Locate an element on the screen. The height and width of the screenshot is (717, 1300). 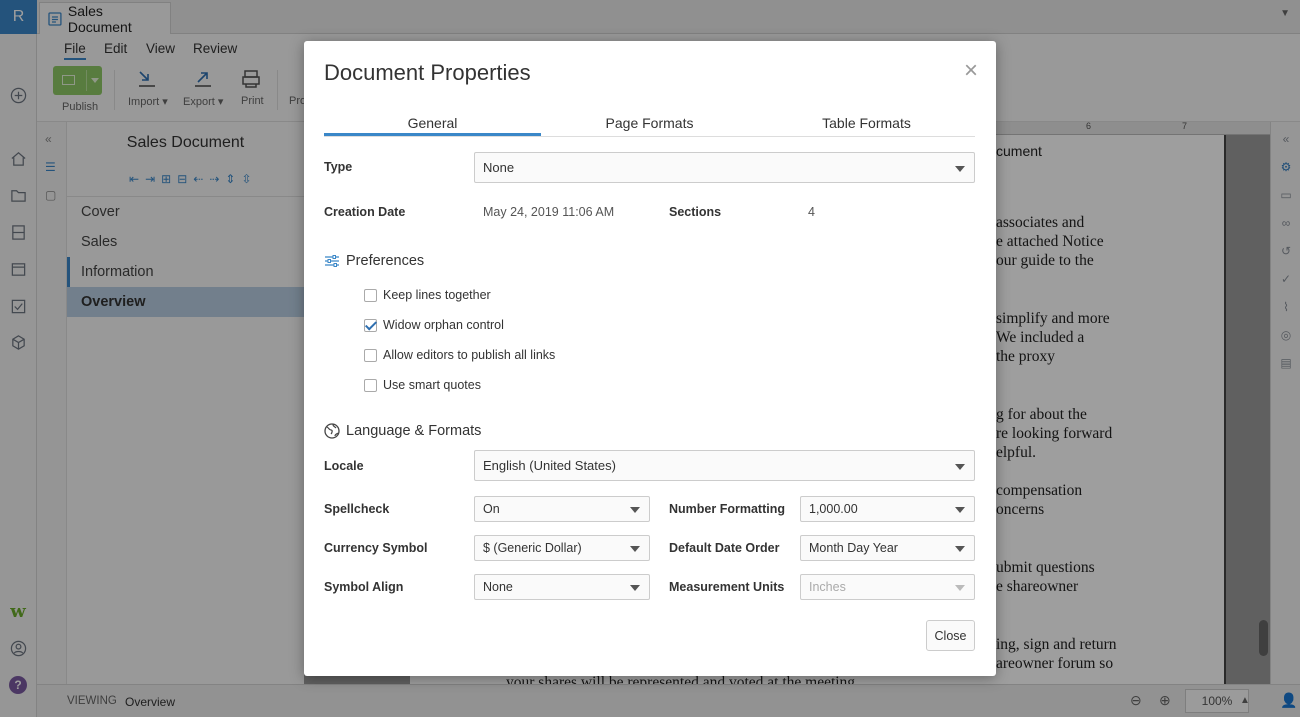
locale-value: English (United States) is located at coordinates (549, 465).